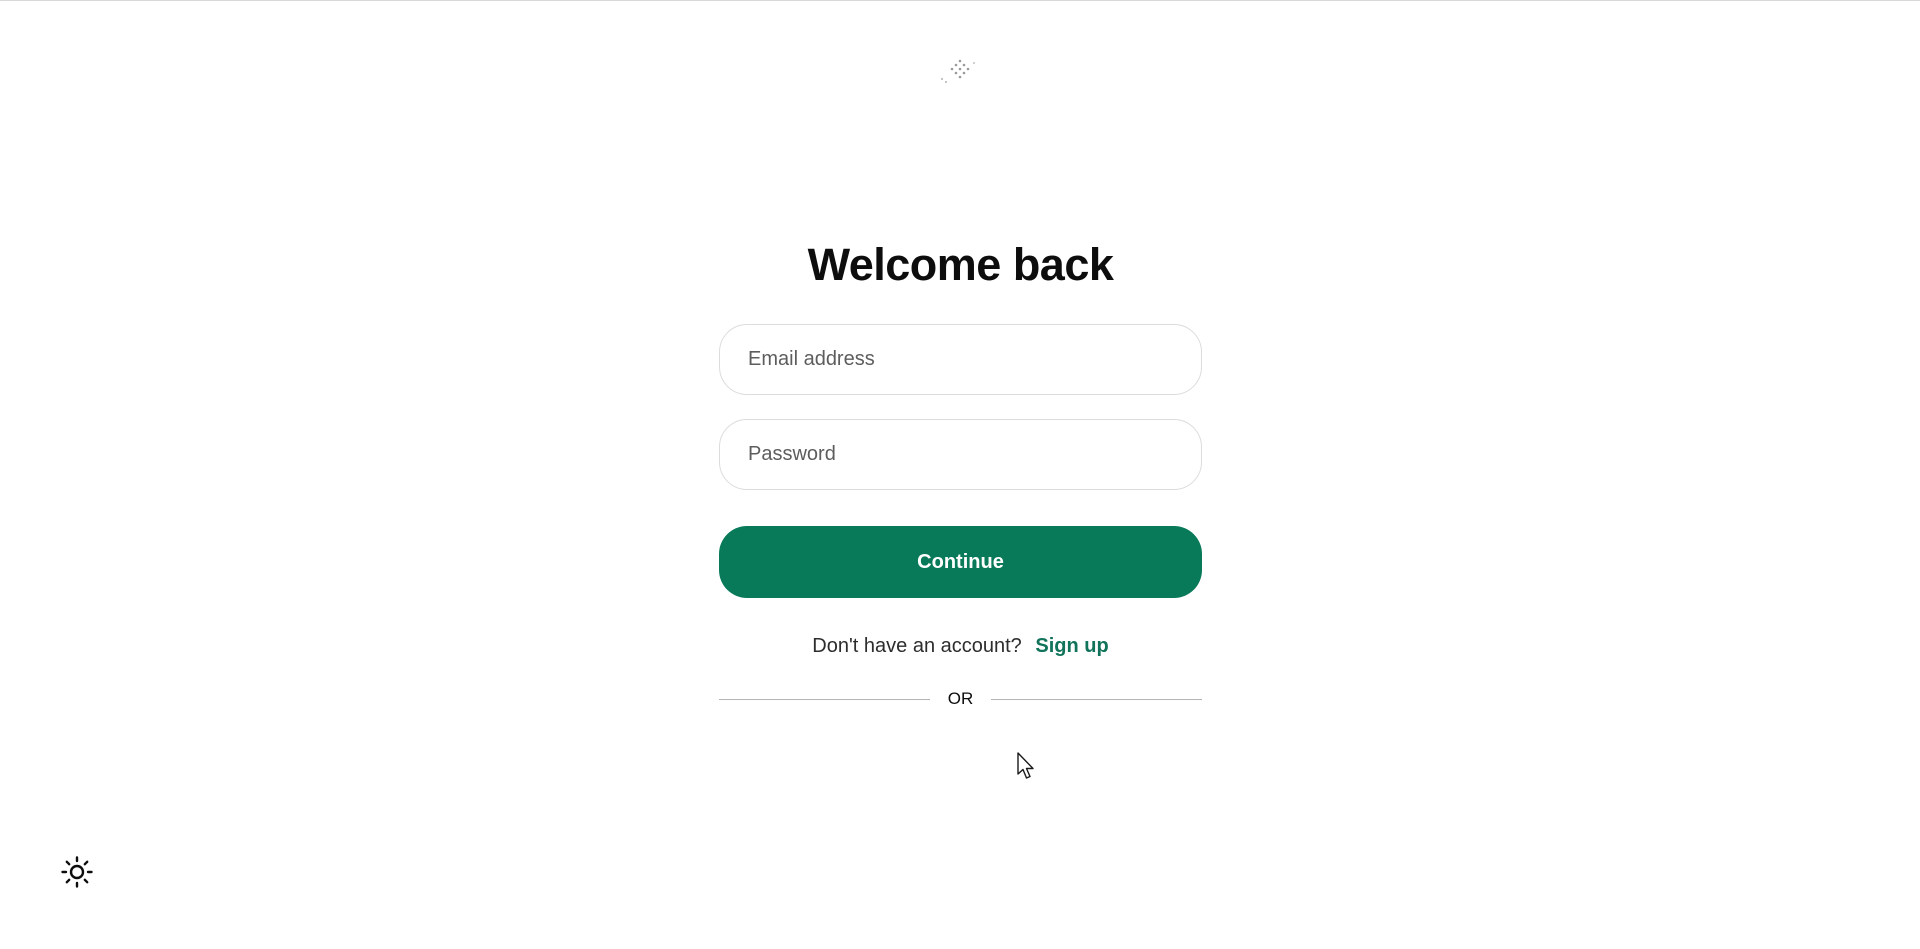  I want to click on sun-icon, so click(77, 874).